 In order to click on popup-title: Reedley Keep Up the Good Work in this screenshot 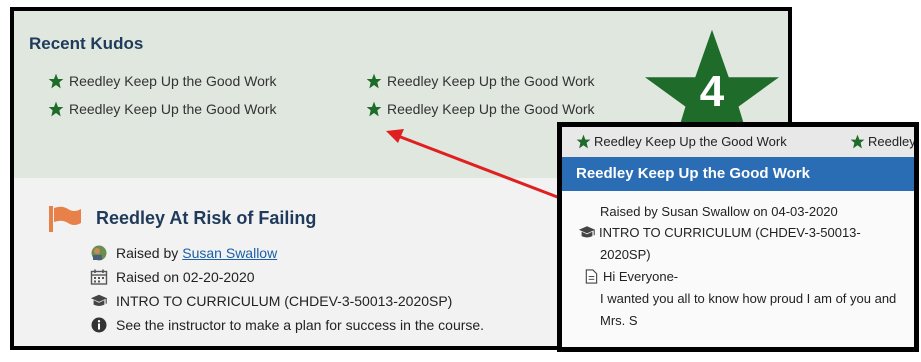, I will do `click(693, 173)`.